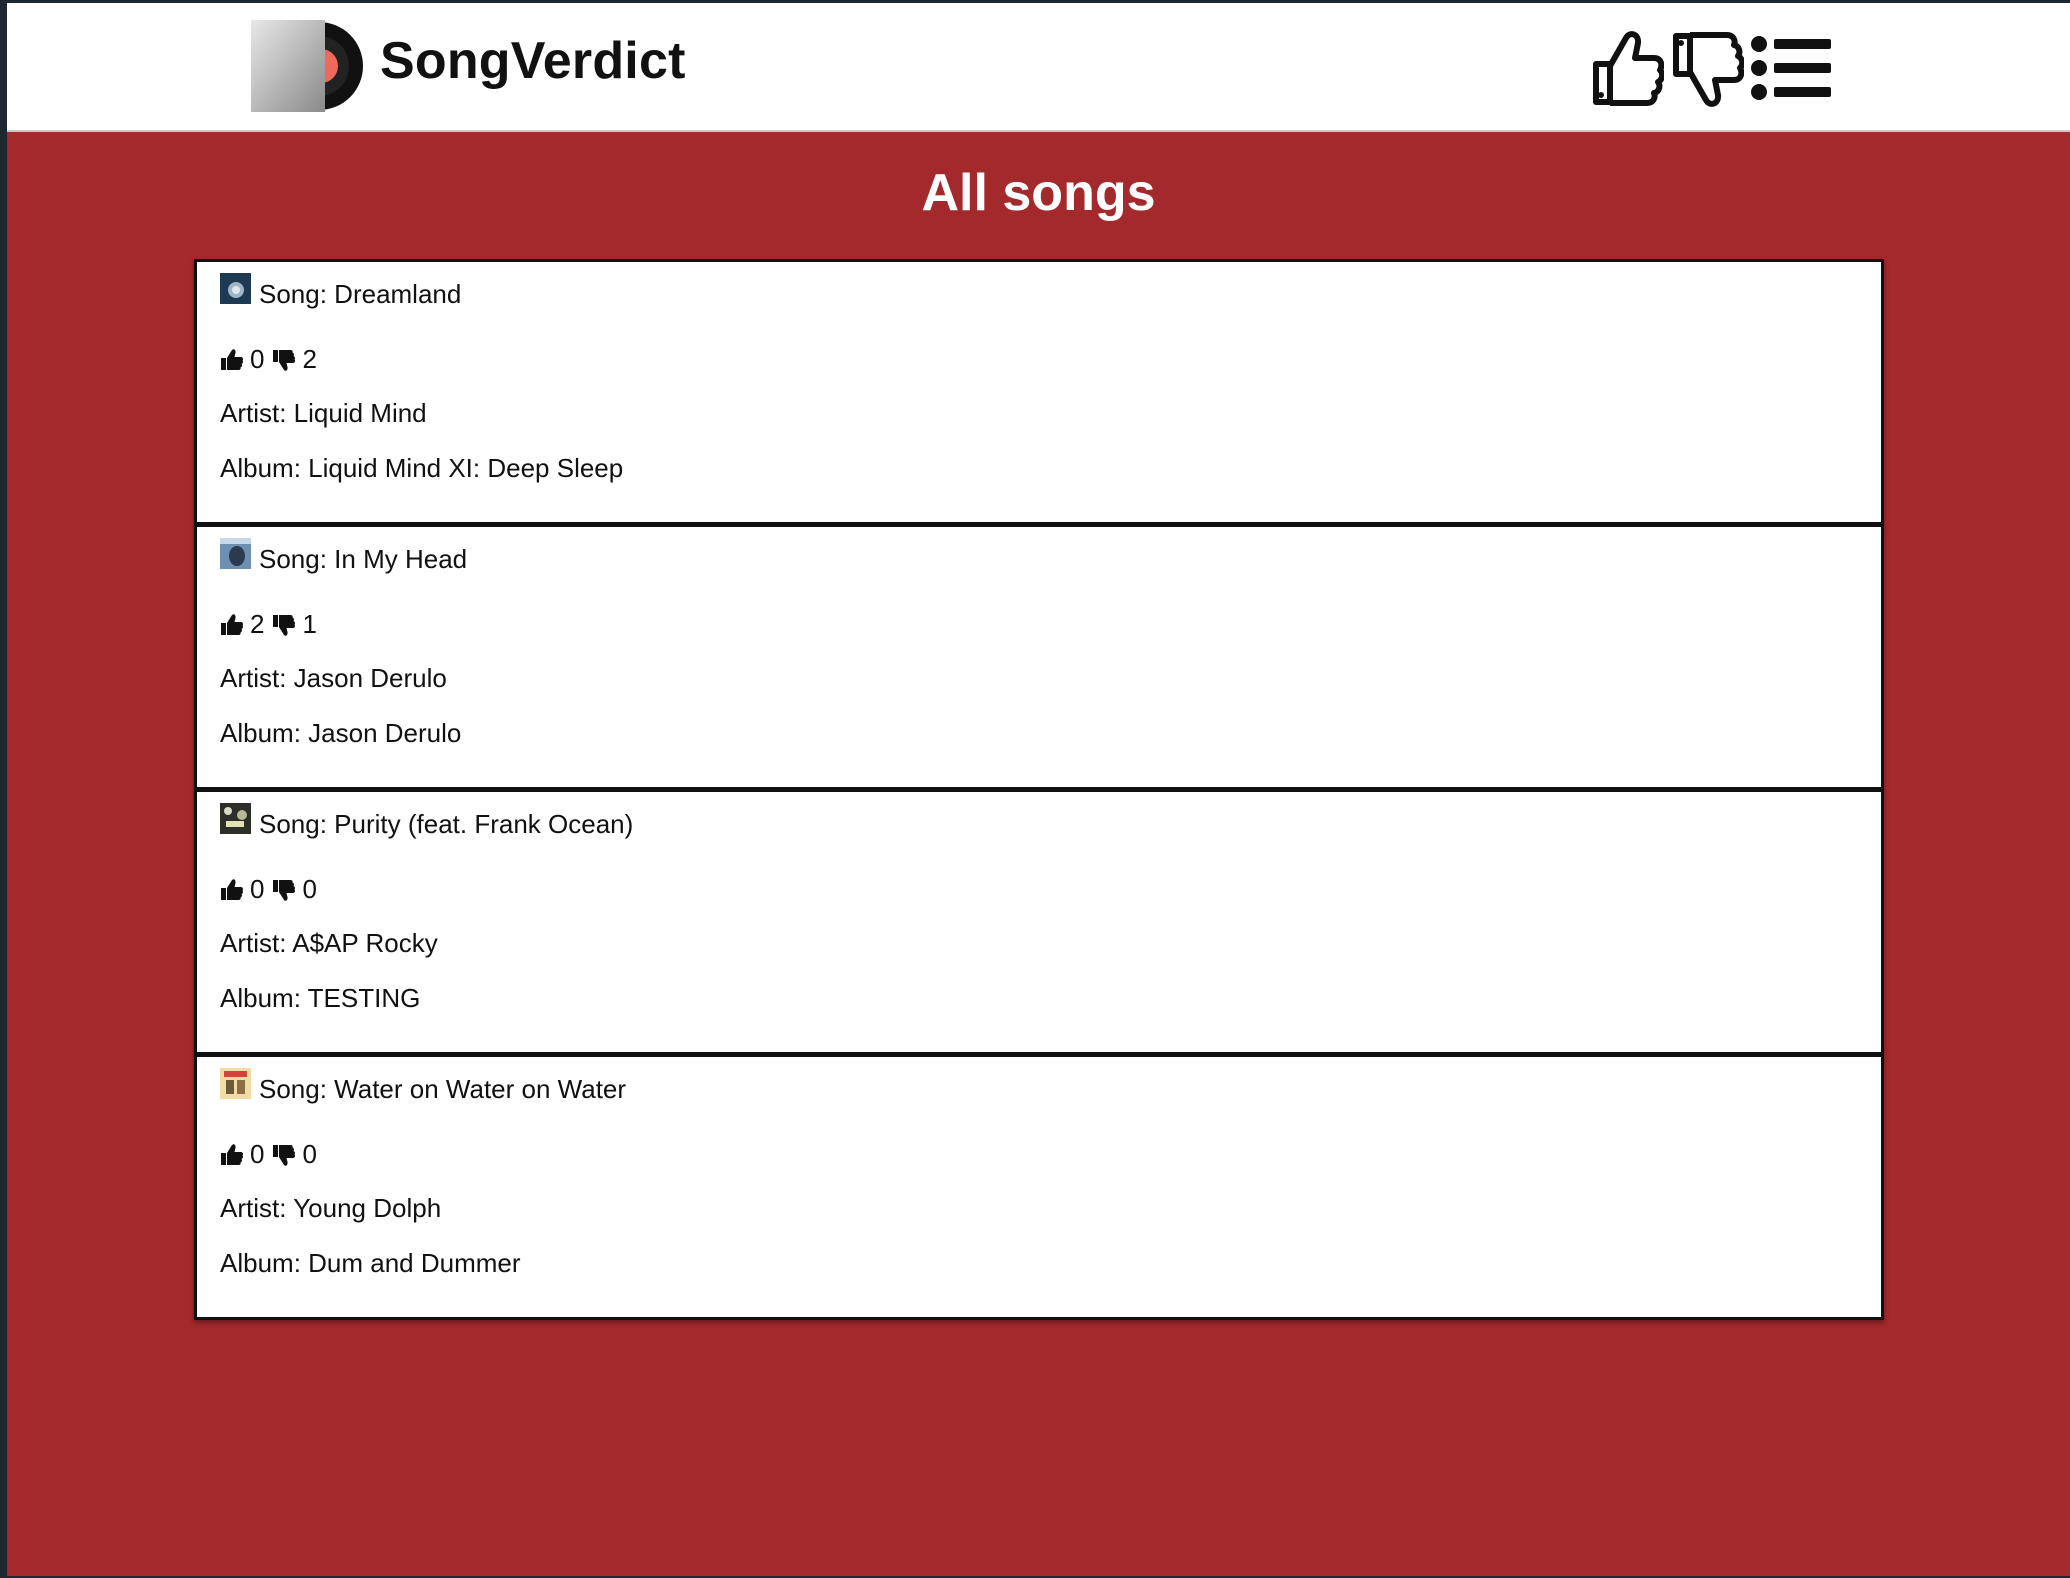 The height and width of the screenshot is (1578, 2070). I want to click on disliked-songs-button, so click(1707, 68).